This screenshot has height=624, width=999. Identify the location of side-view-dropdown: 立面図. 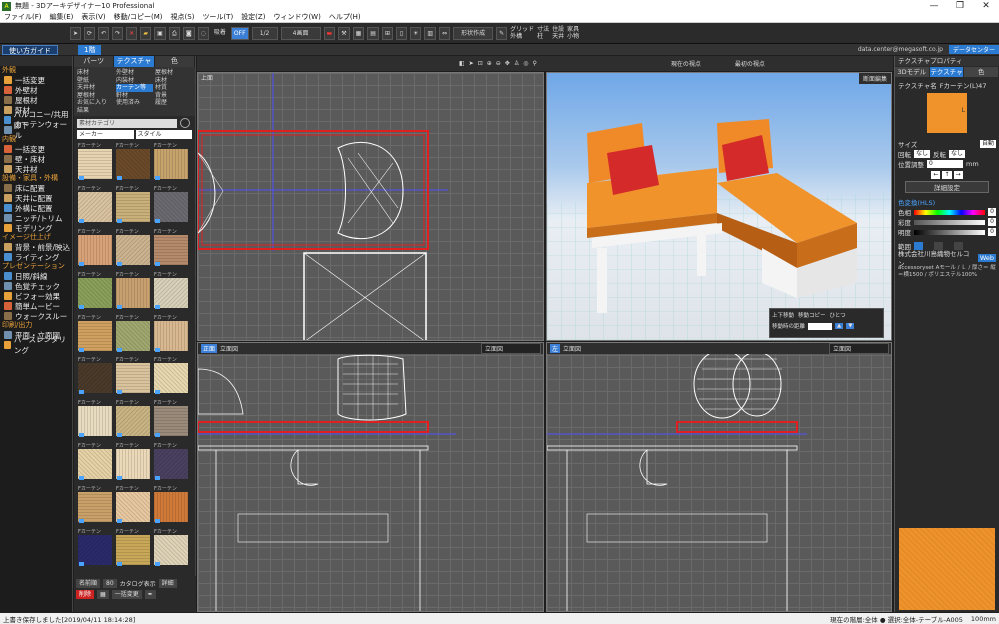
(859, 348).